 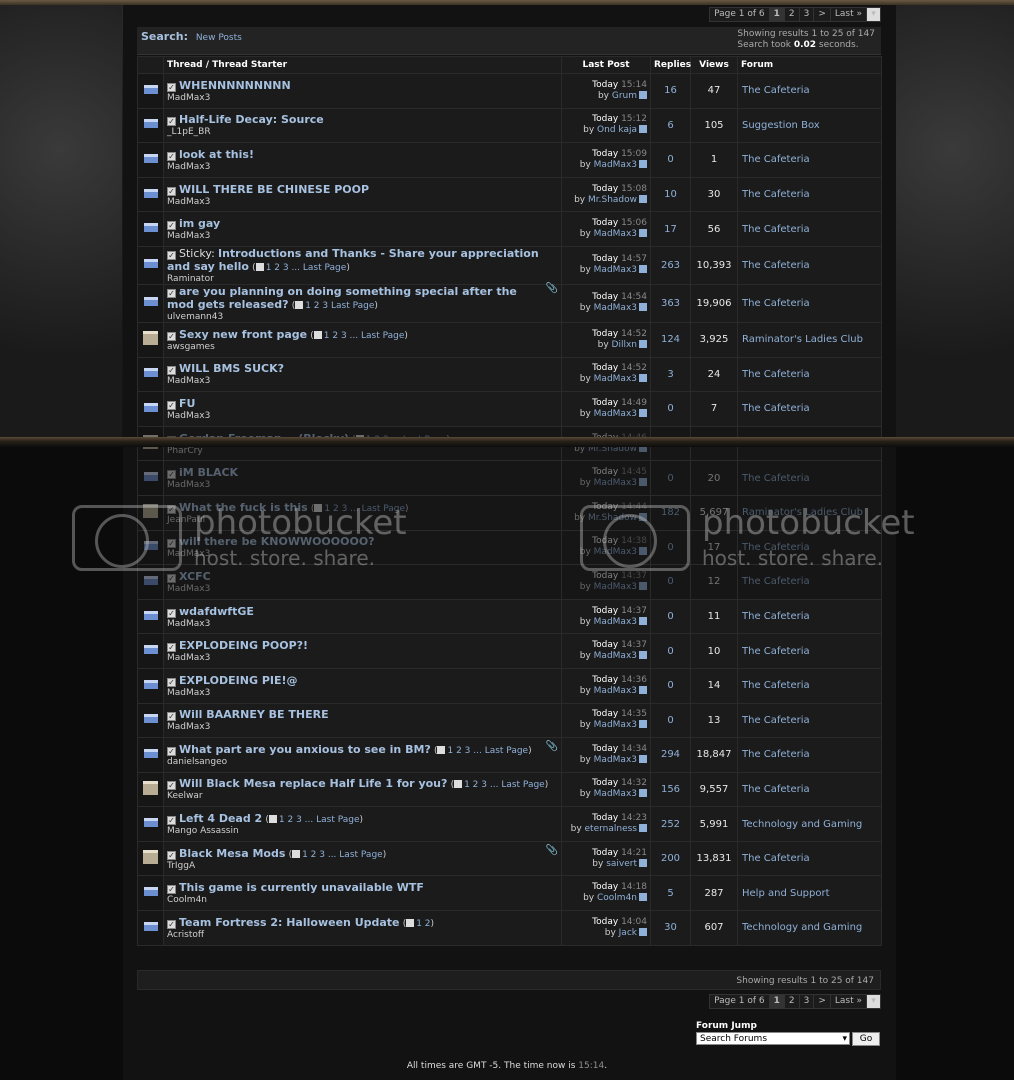 I want to click on replies-cell: 17, so click(x=670, y=229).